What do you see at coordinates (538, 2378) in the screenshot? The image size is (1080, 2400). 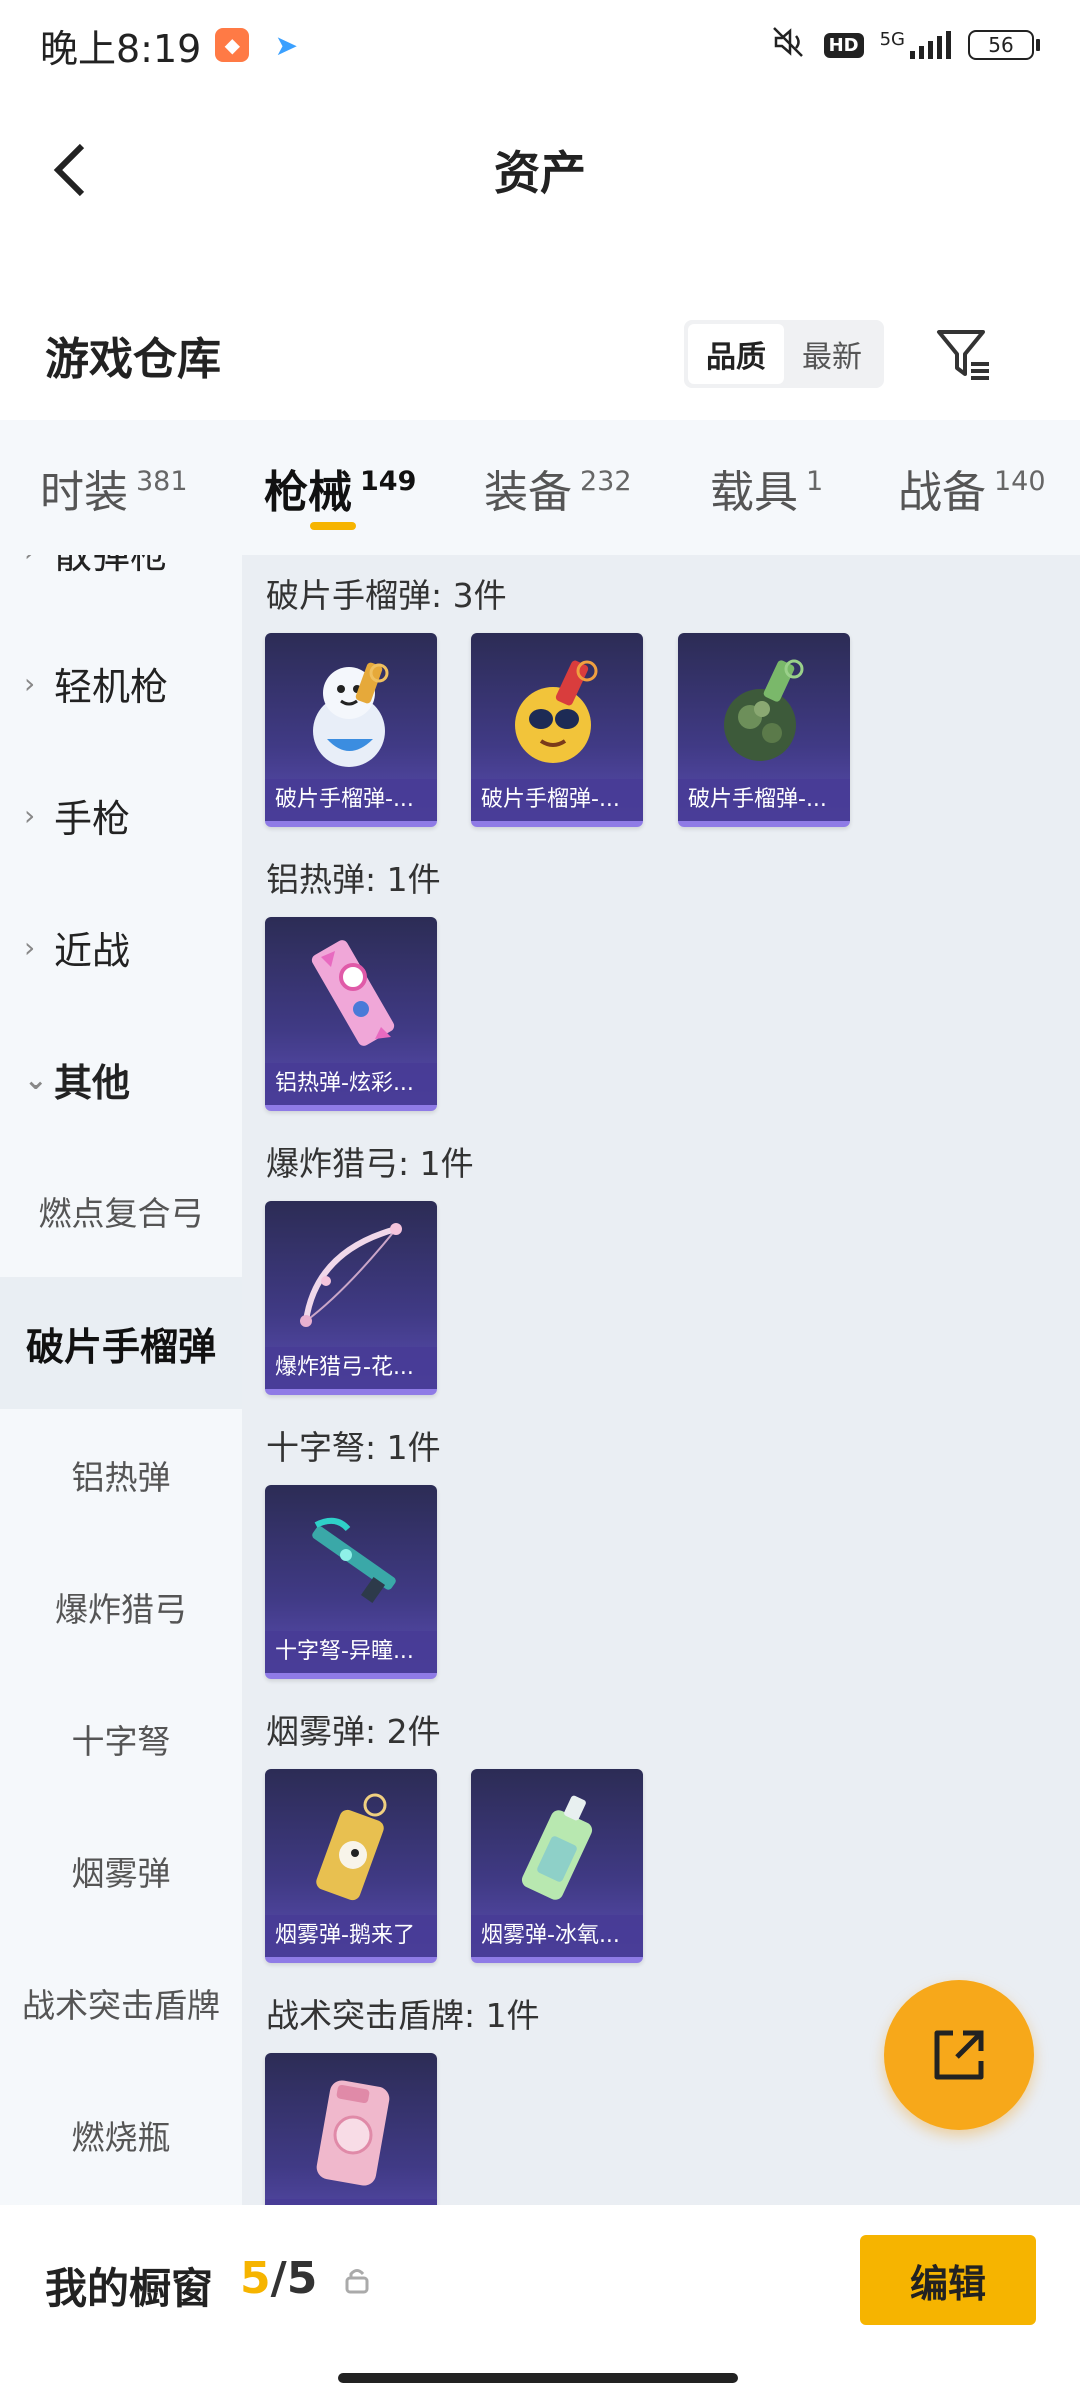 I see `home-indicator` at bounding box center [538, 2378].